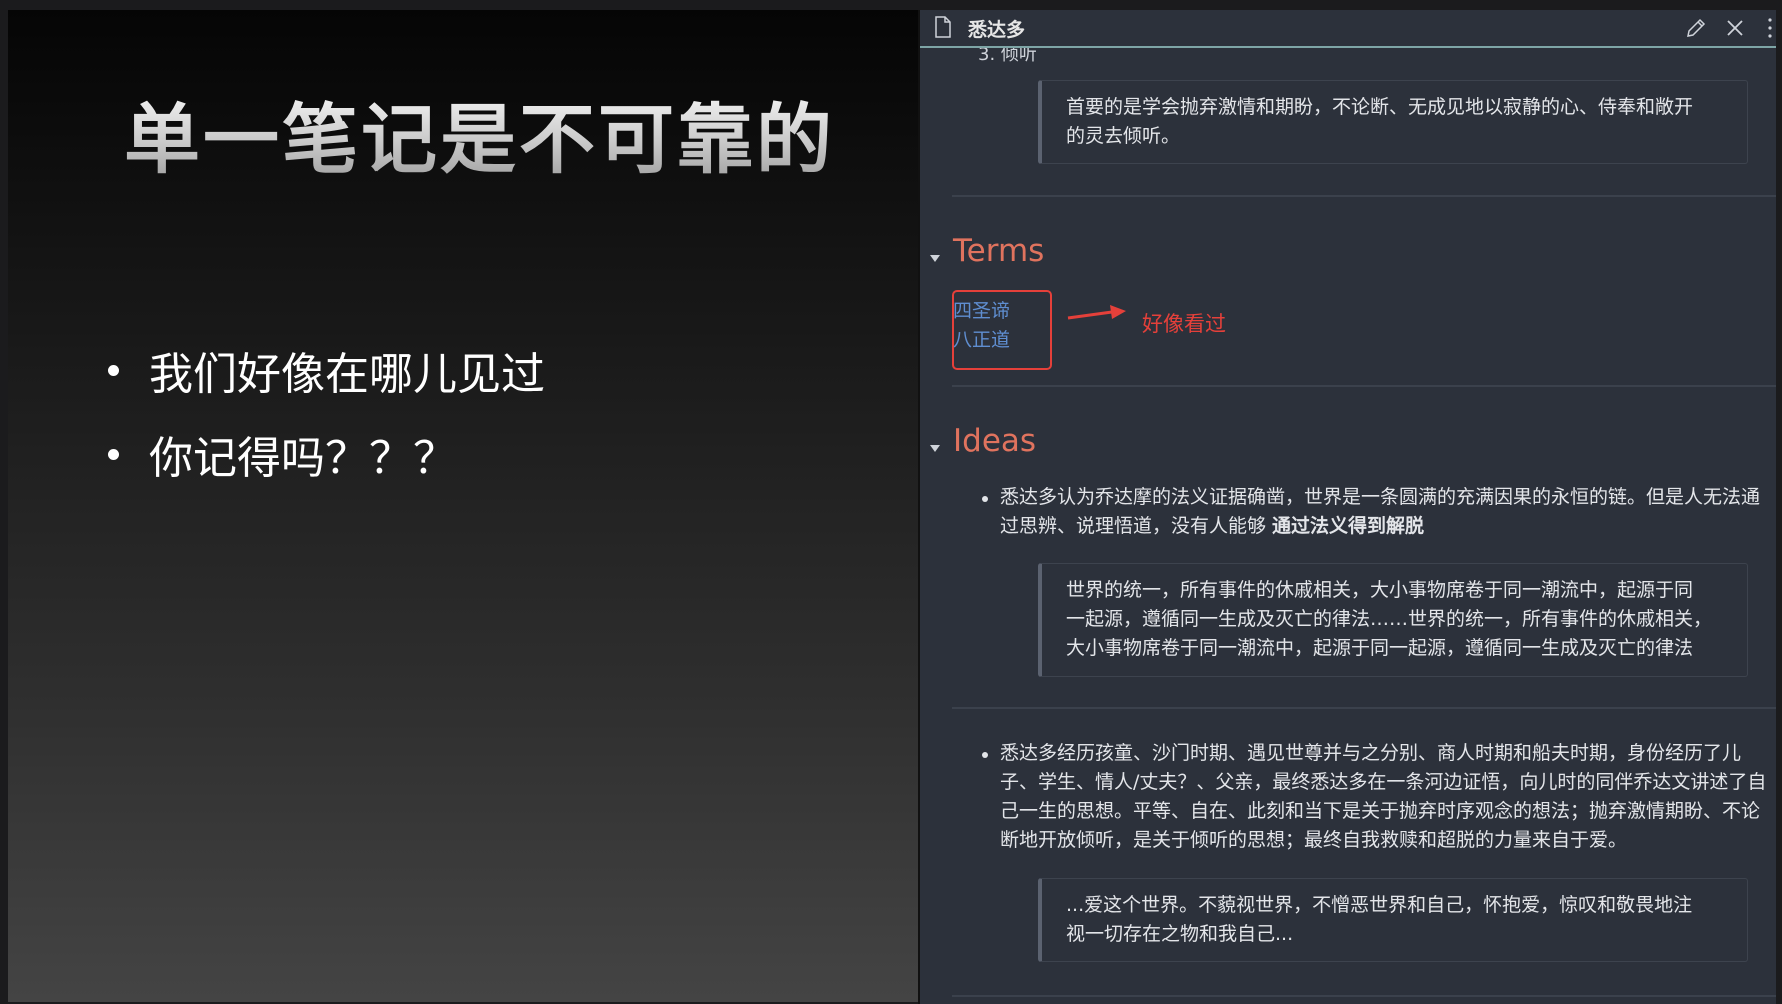 The height and width of the screenshot is (1004, 1782). Describe the element at coordinates (981, 338) in the screenshot. I see `term-link: 八正道` at that location.